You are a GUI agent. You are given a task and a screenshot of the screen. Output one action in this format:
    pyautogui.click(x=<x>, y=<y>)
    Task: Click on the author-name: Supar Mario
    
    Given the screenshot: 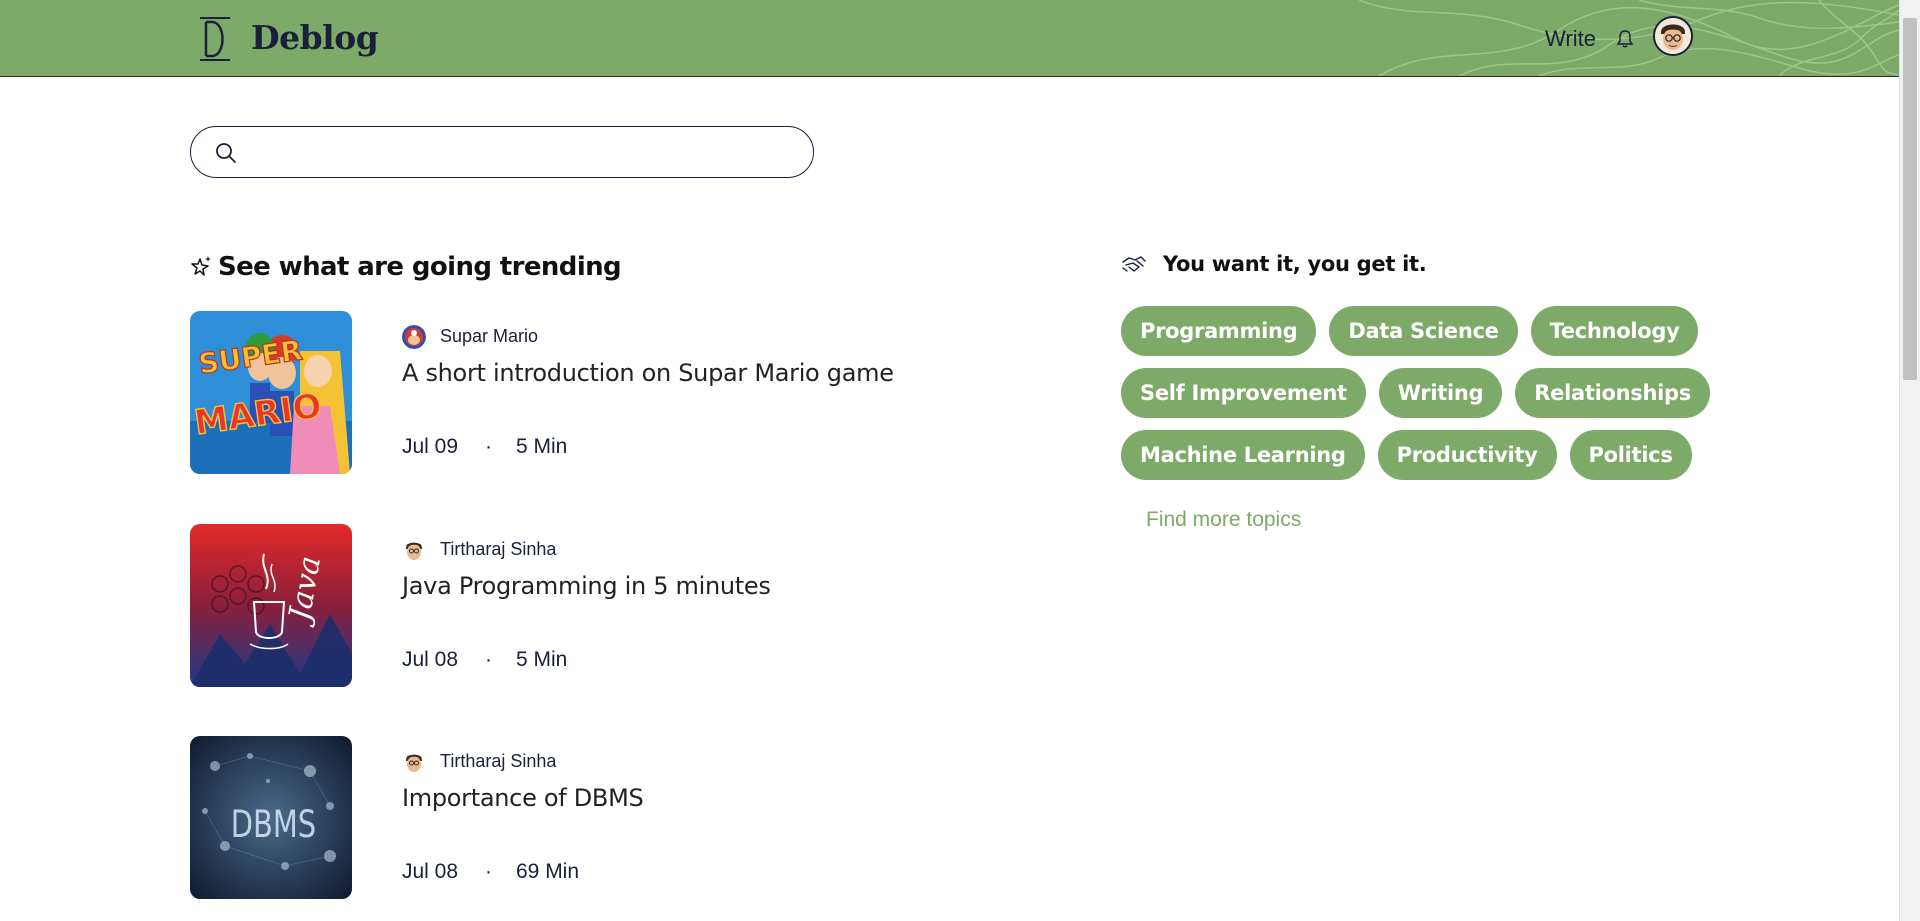 What is the action you would take?
    pyautogui.click(x=489, y=336)
    